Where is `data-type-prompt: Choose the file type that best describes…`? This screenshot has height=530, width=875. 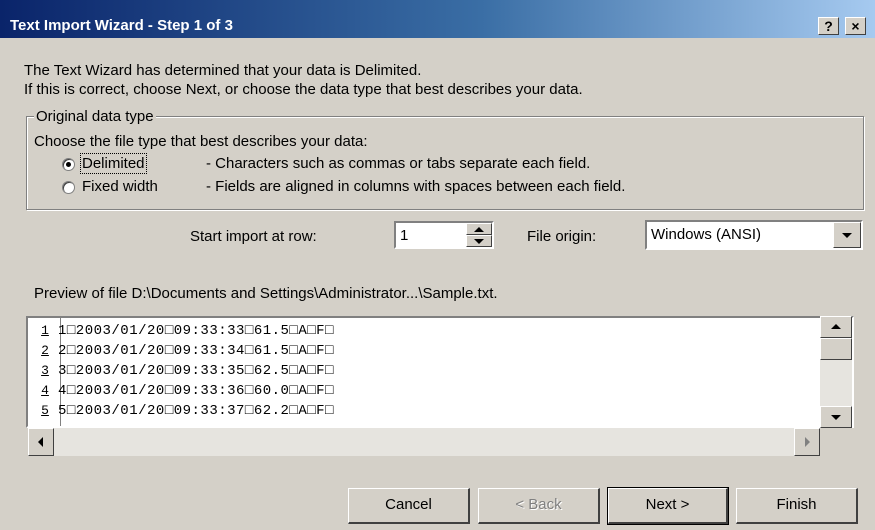 data-type-prompt: Choose the file type that best describes… is located at coordinates (201, 141).